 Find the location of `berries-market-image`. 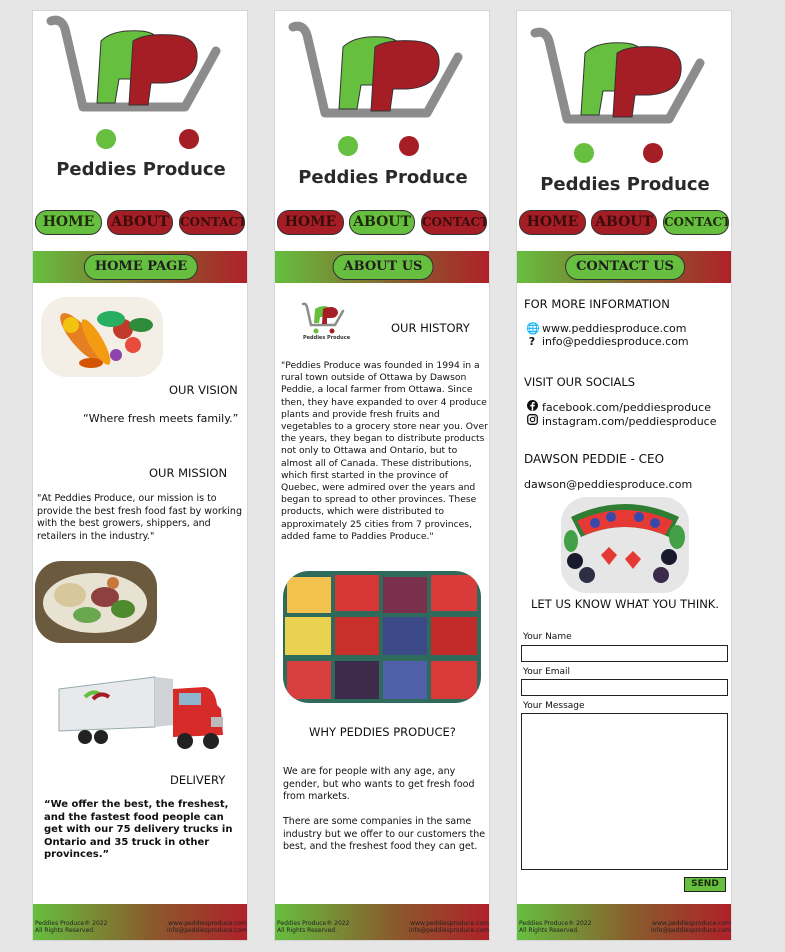

berries-market-image is located at coordinates (382, 637).